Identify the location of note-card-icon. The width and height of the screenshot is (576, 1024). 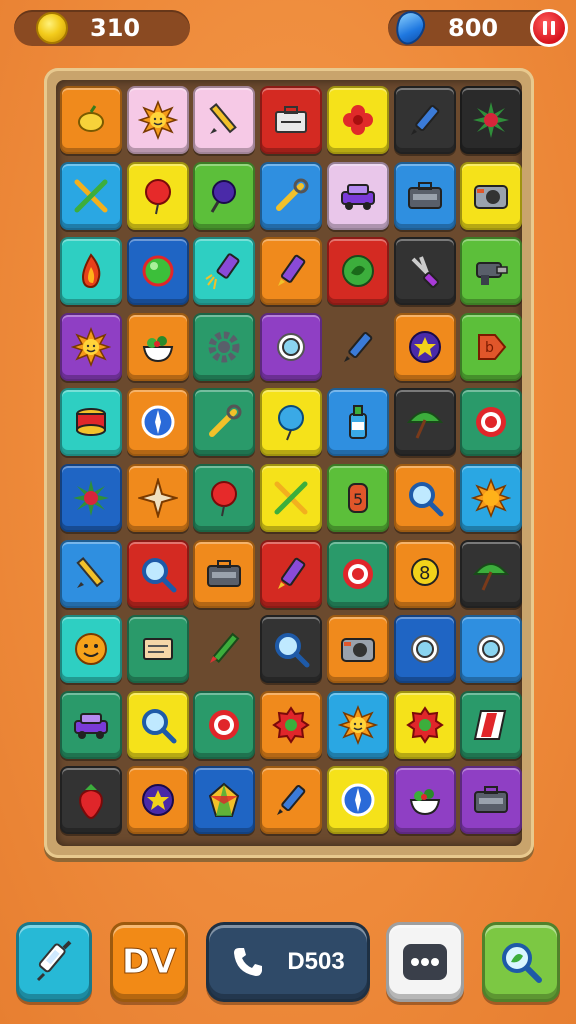
(157, 649).